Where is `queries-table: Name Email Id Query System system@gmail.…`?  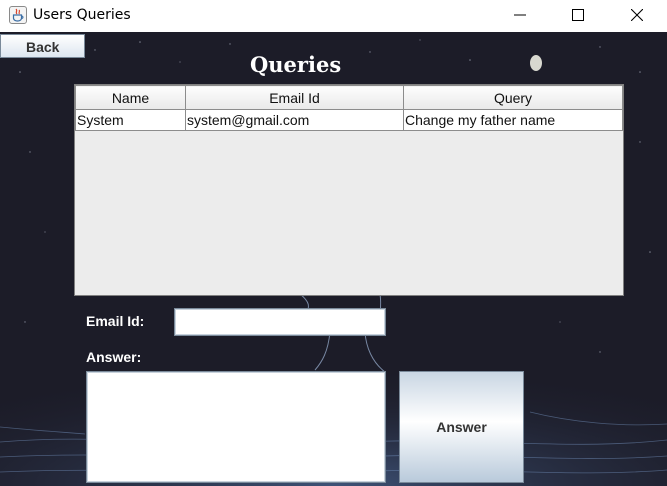 queries-table: Name Email Id Query System system@gmail.… is located at coordinates (349, 108).